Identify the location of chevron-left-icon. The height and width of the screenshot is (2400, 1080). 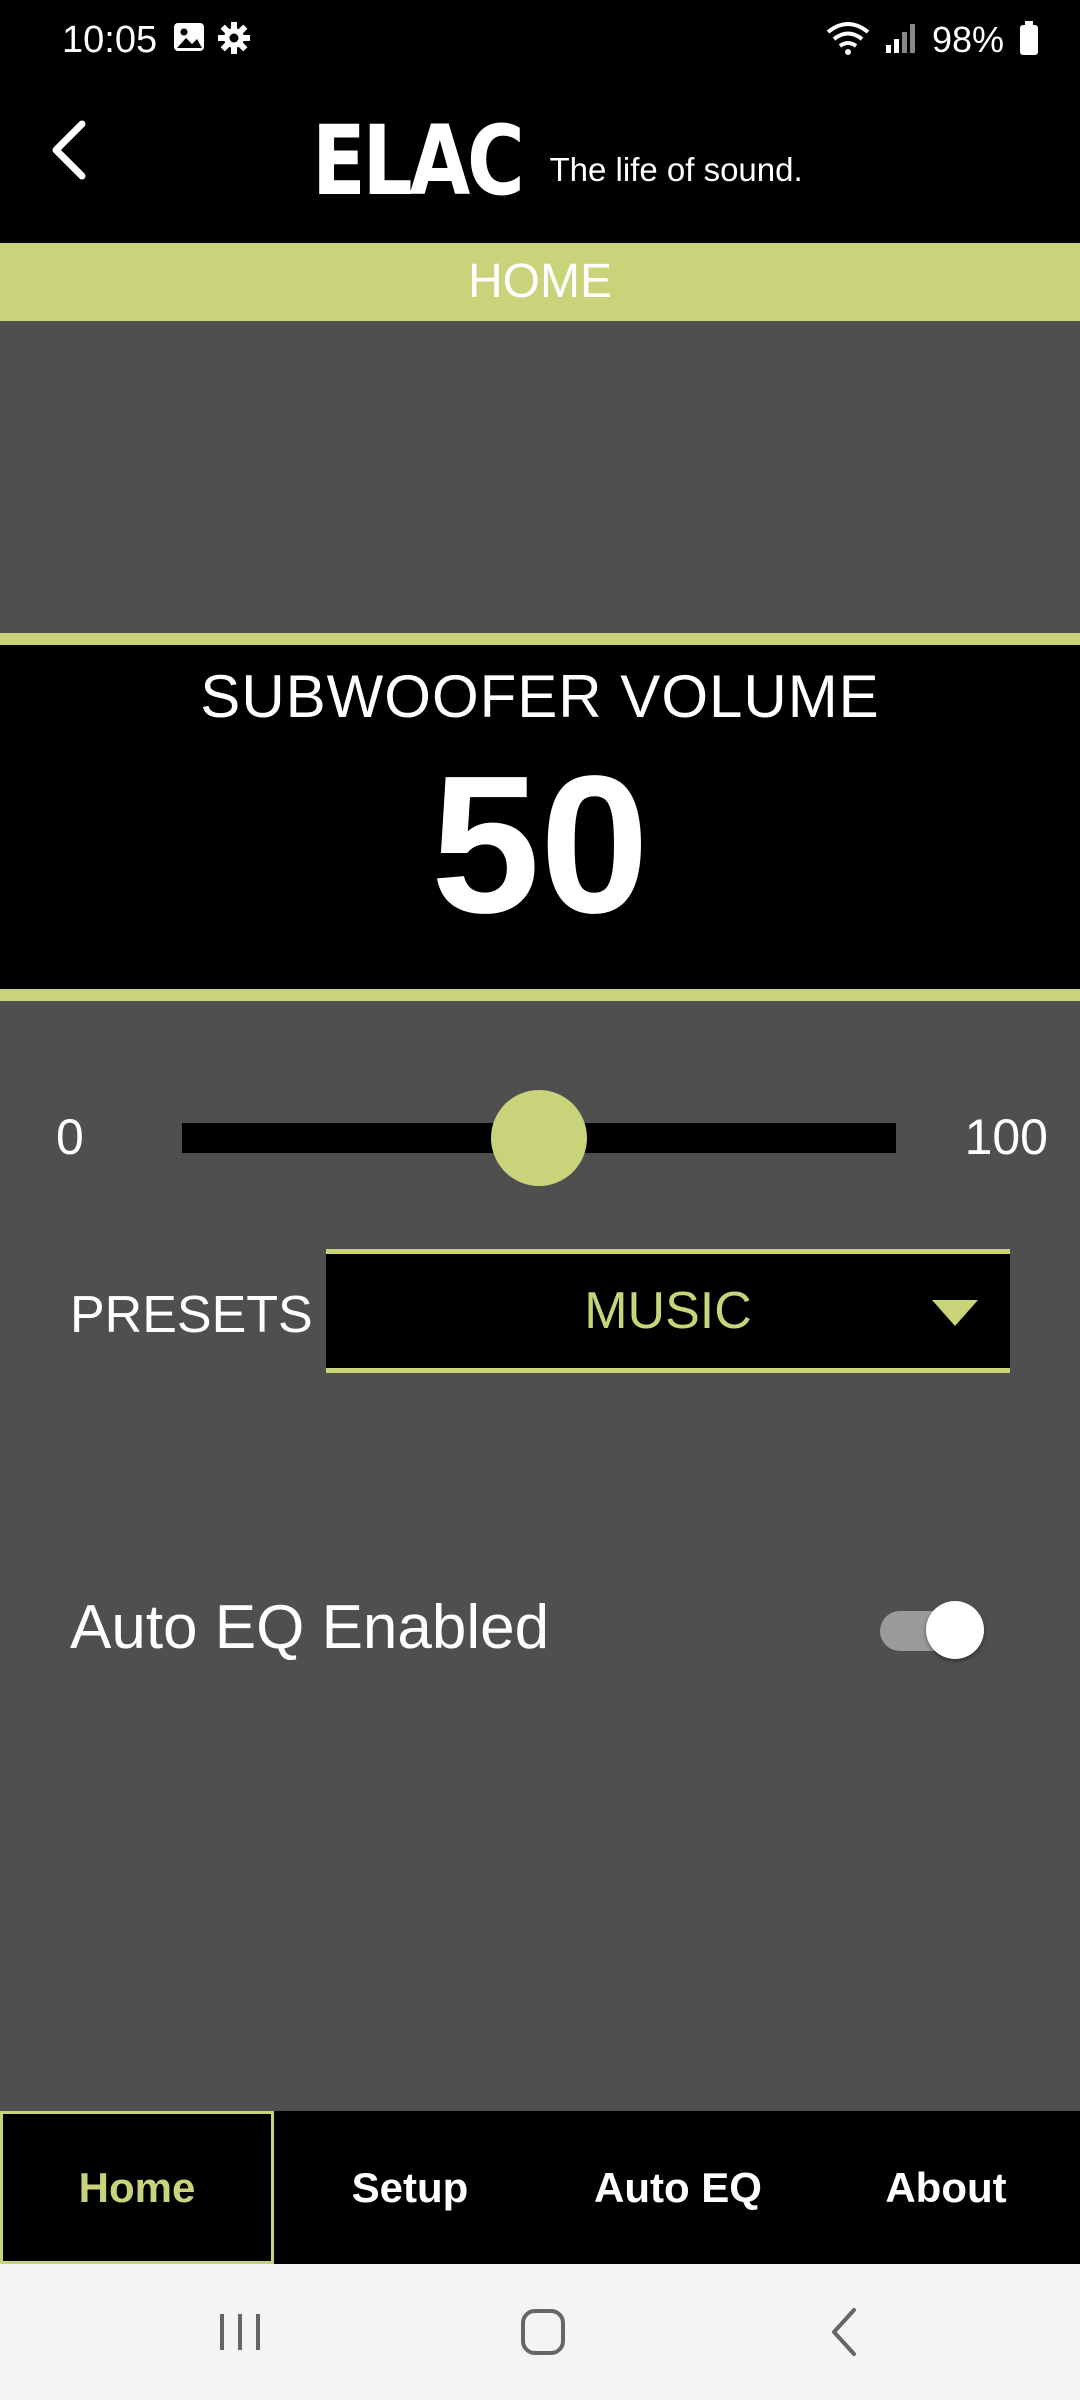
(69, 150).